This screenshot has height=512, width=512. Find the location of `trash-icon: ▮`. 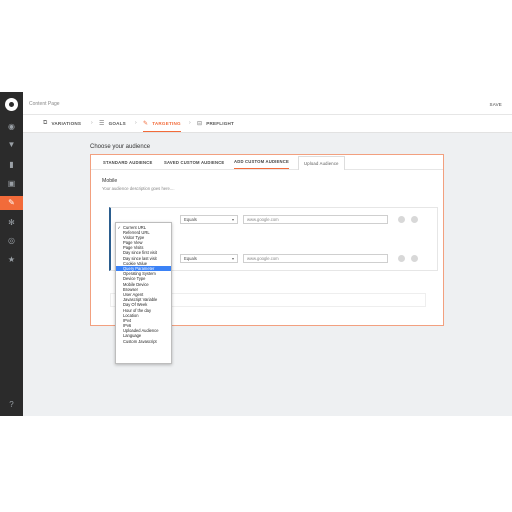

trash-icon: ▮ is located at coordinates (11, 165).